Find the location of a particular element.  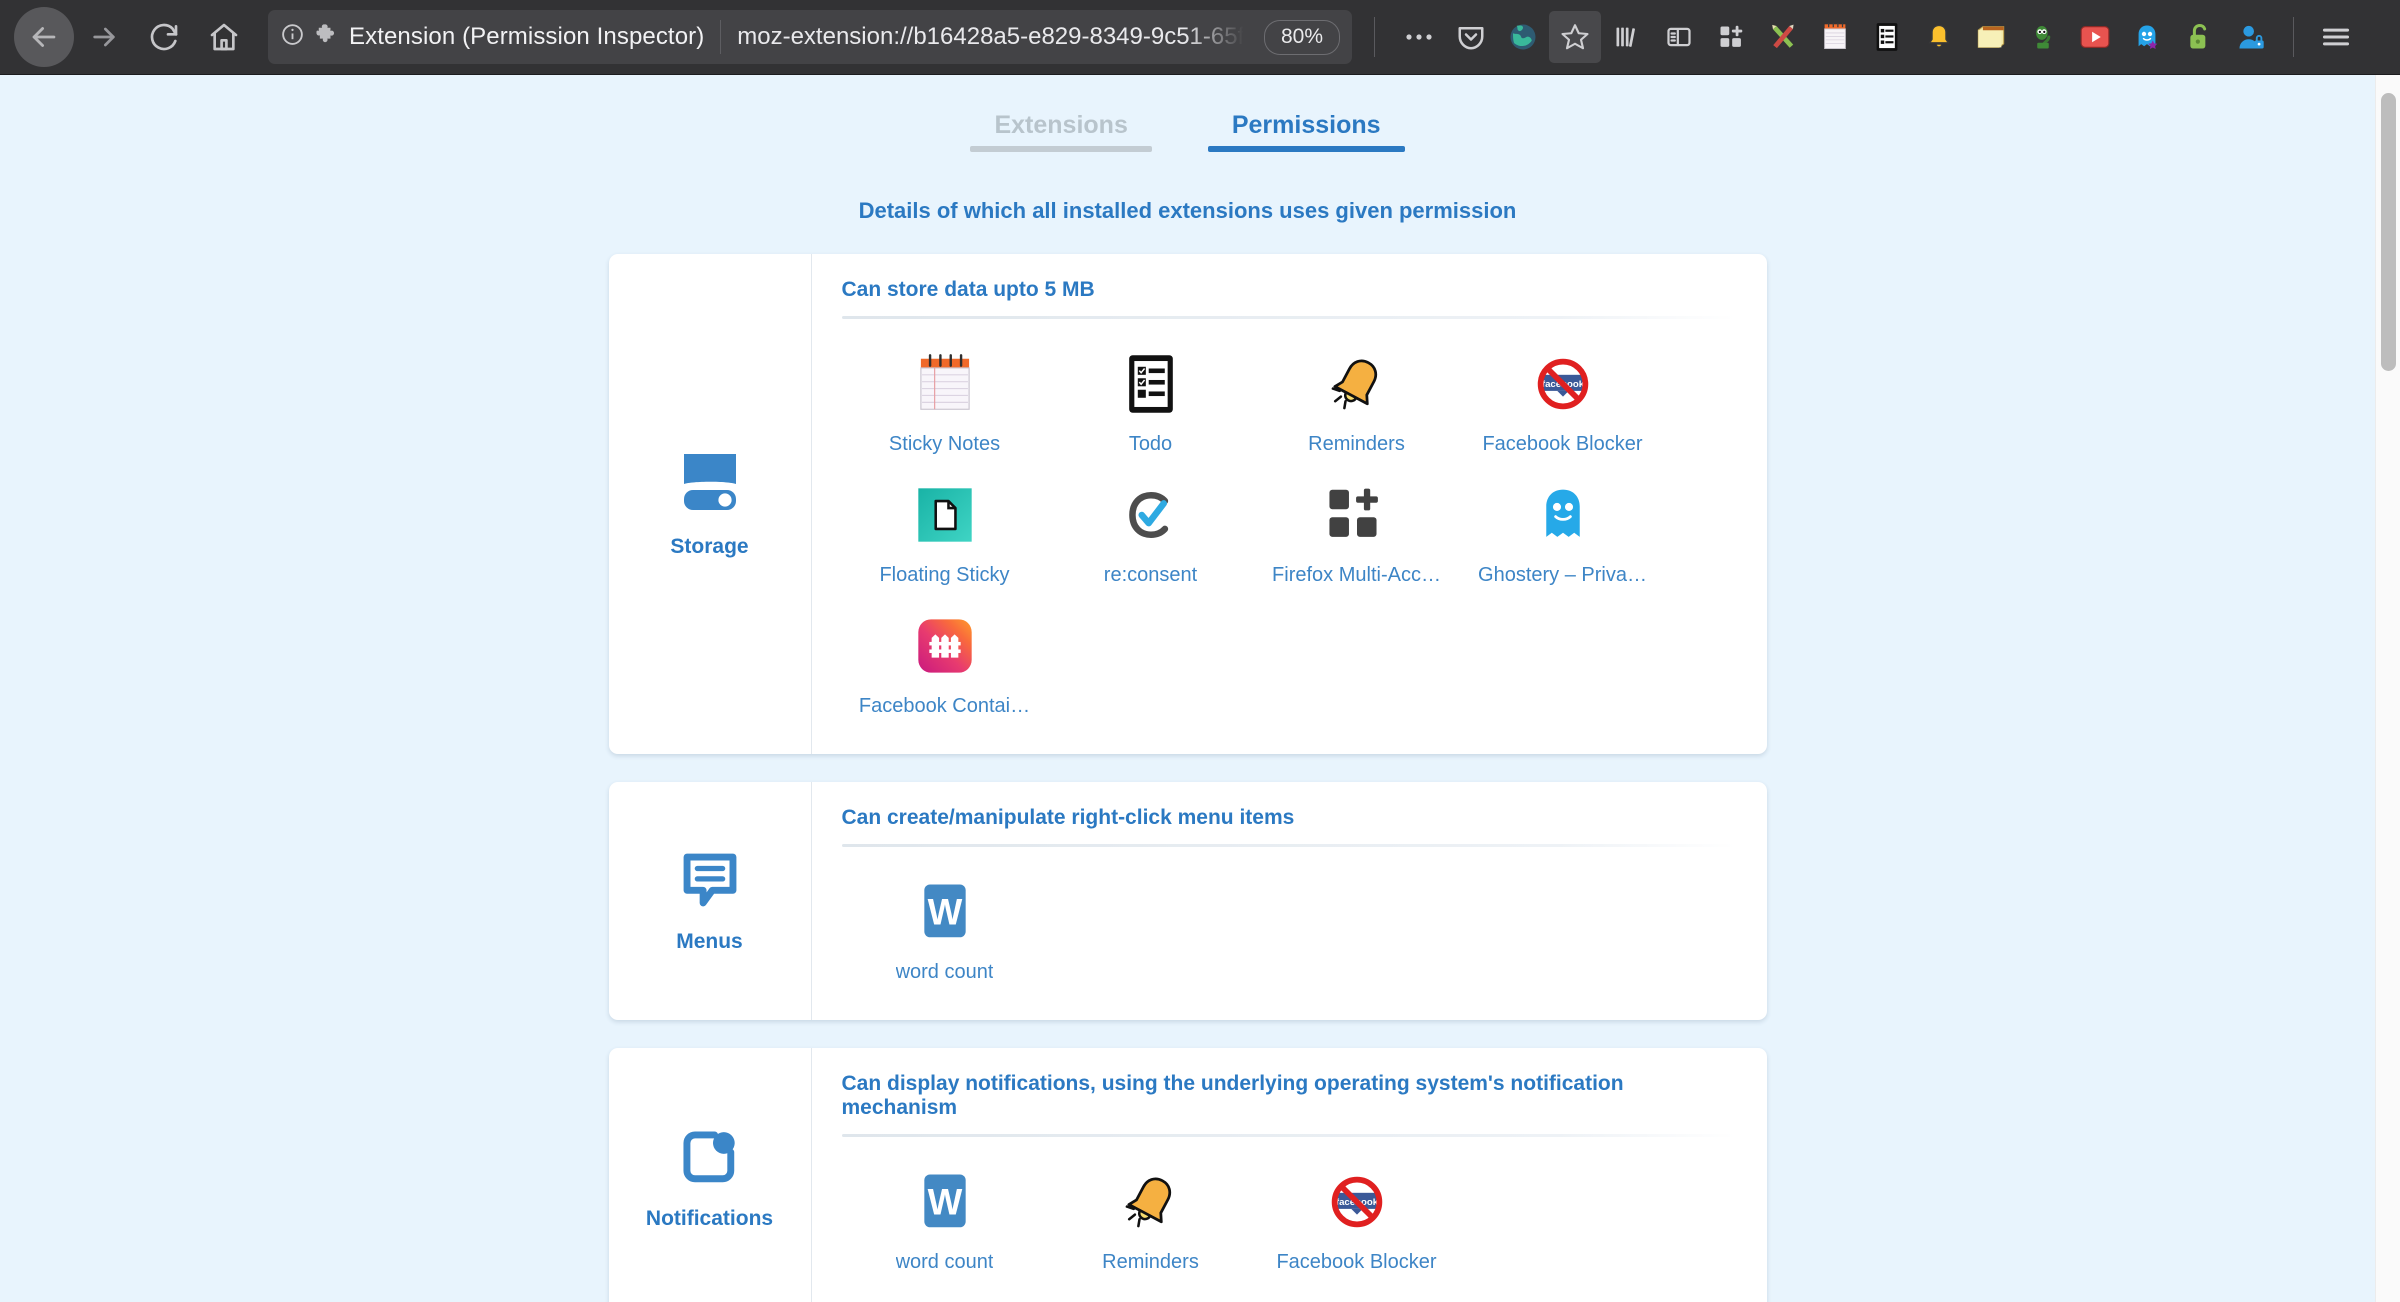

notifications-icon is located at coordinates (710, 1160).